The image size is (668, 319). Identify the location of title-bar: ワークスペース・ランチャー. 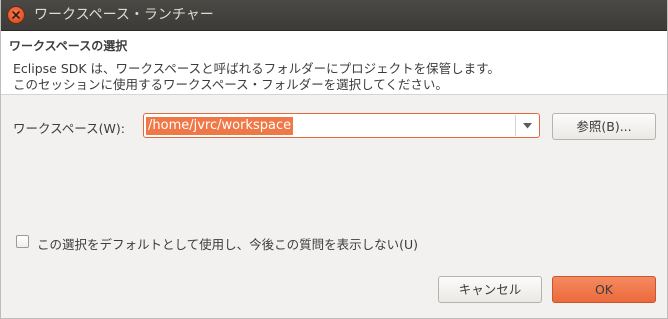
(334, 15).